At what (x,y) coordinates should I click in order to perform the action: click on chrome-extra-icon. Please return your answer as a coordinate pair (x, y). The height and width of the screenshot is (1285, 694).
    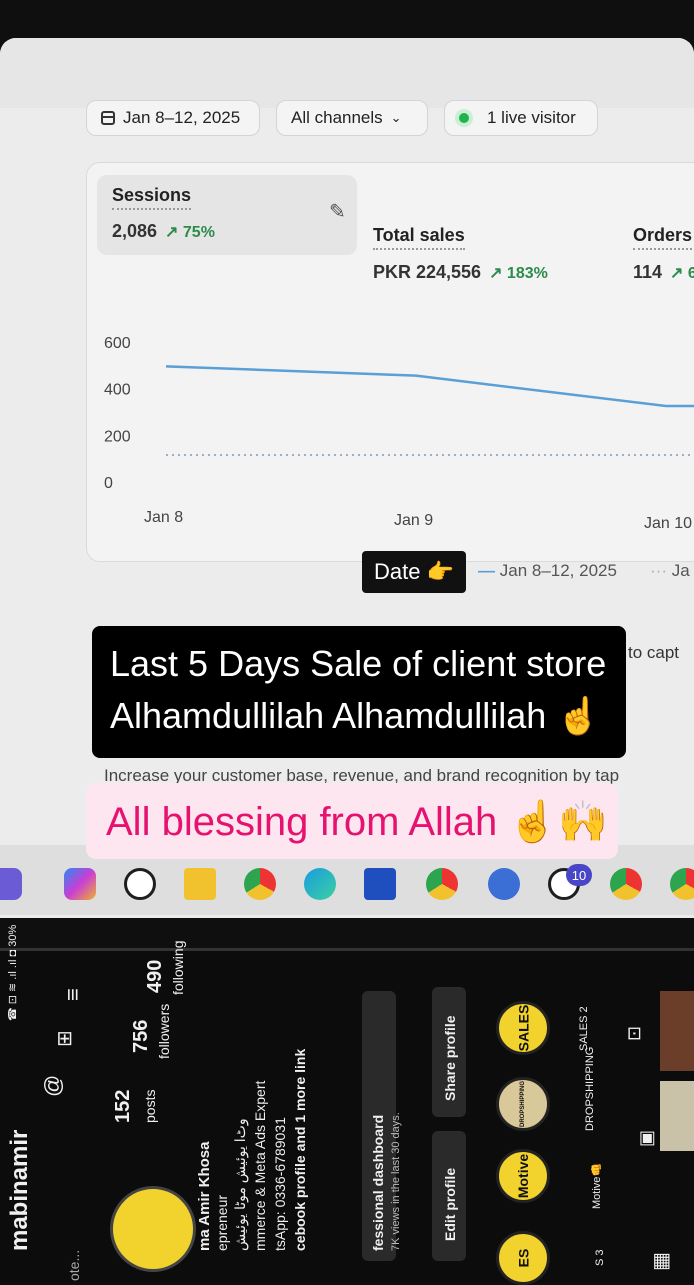
    Looking at the image, I should click on (682, 884).